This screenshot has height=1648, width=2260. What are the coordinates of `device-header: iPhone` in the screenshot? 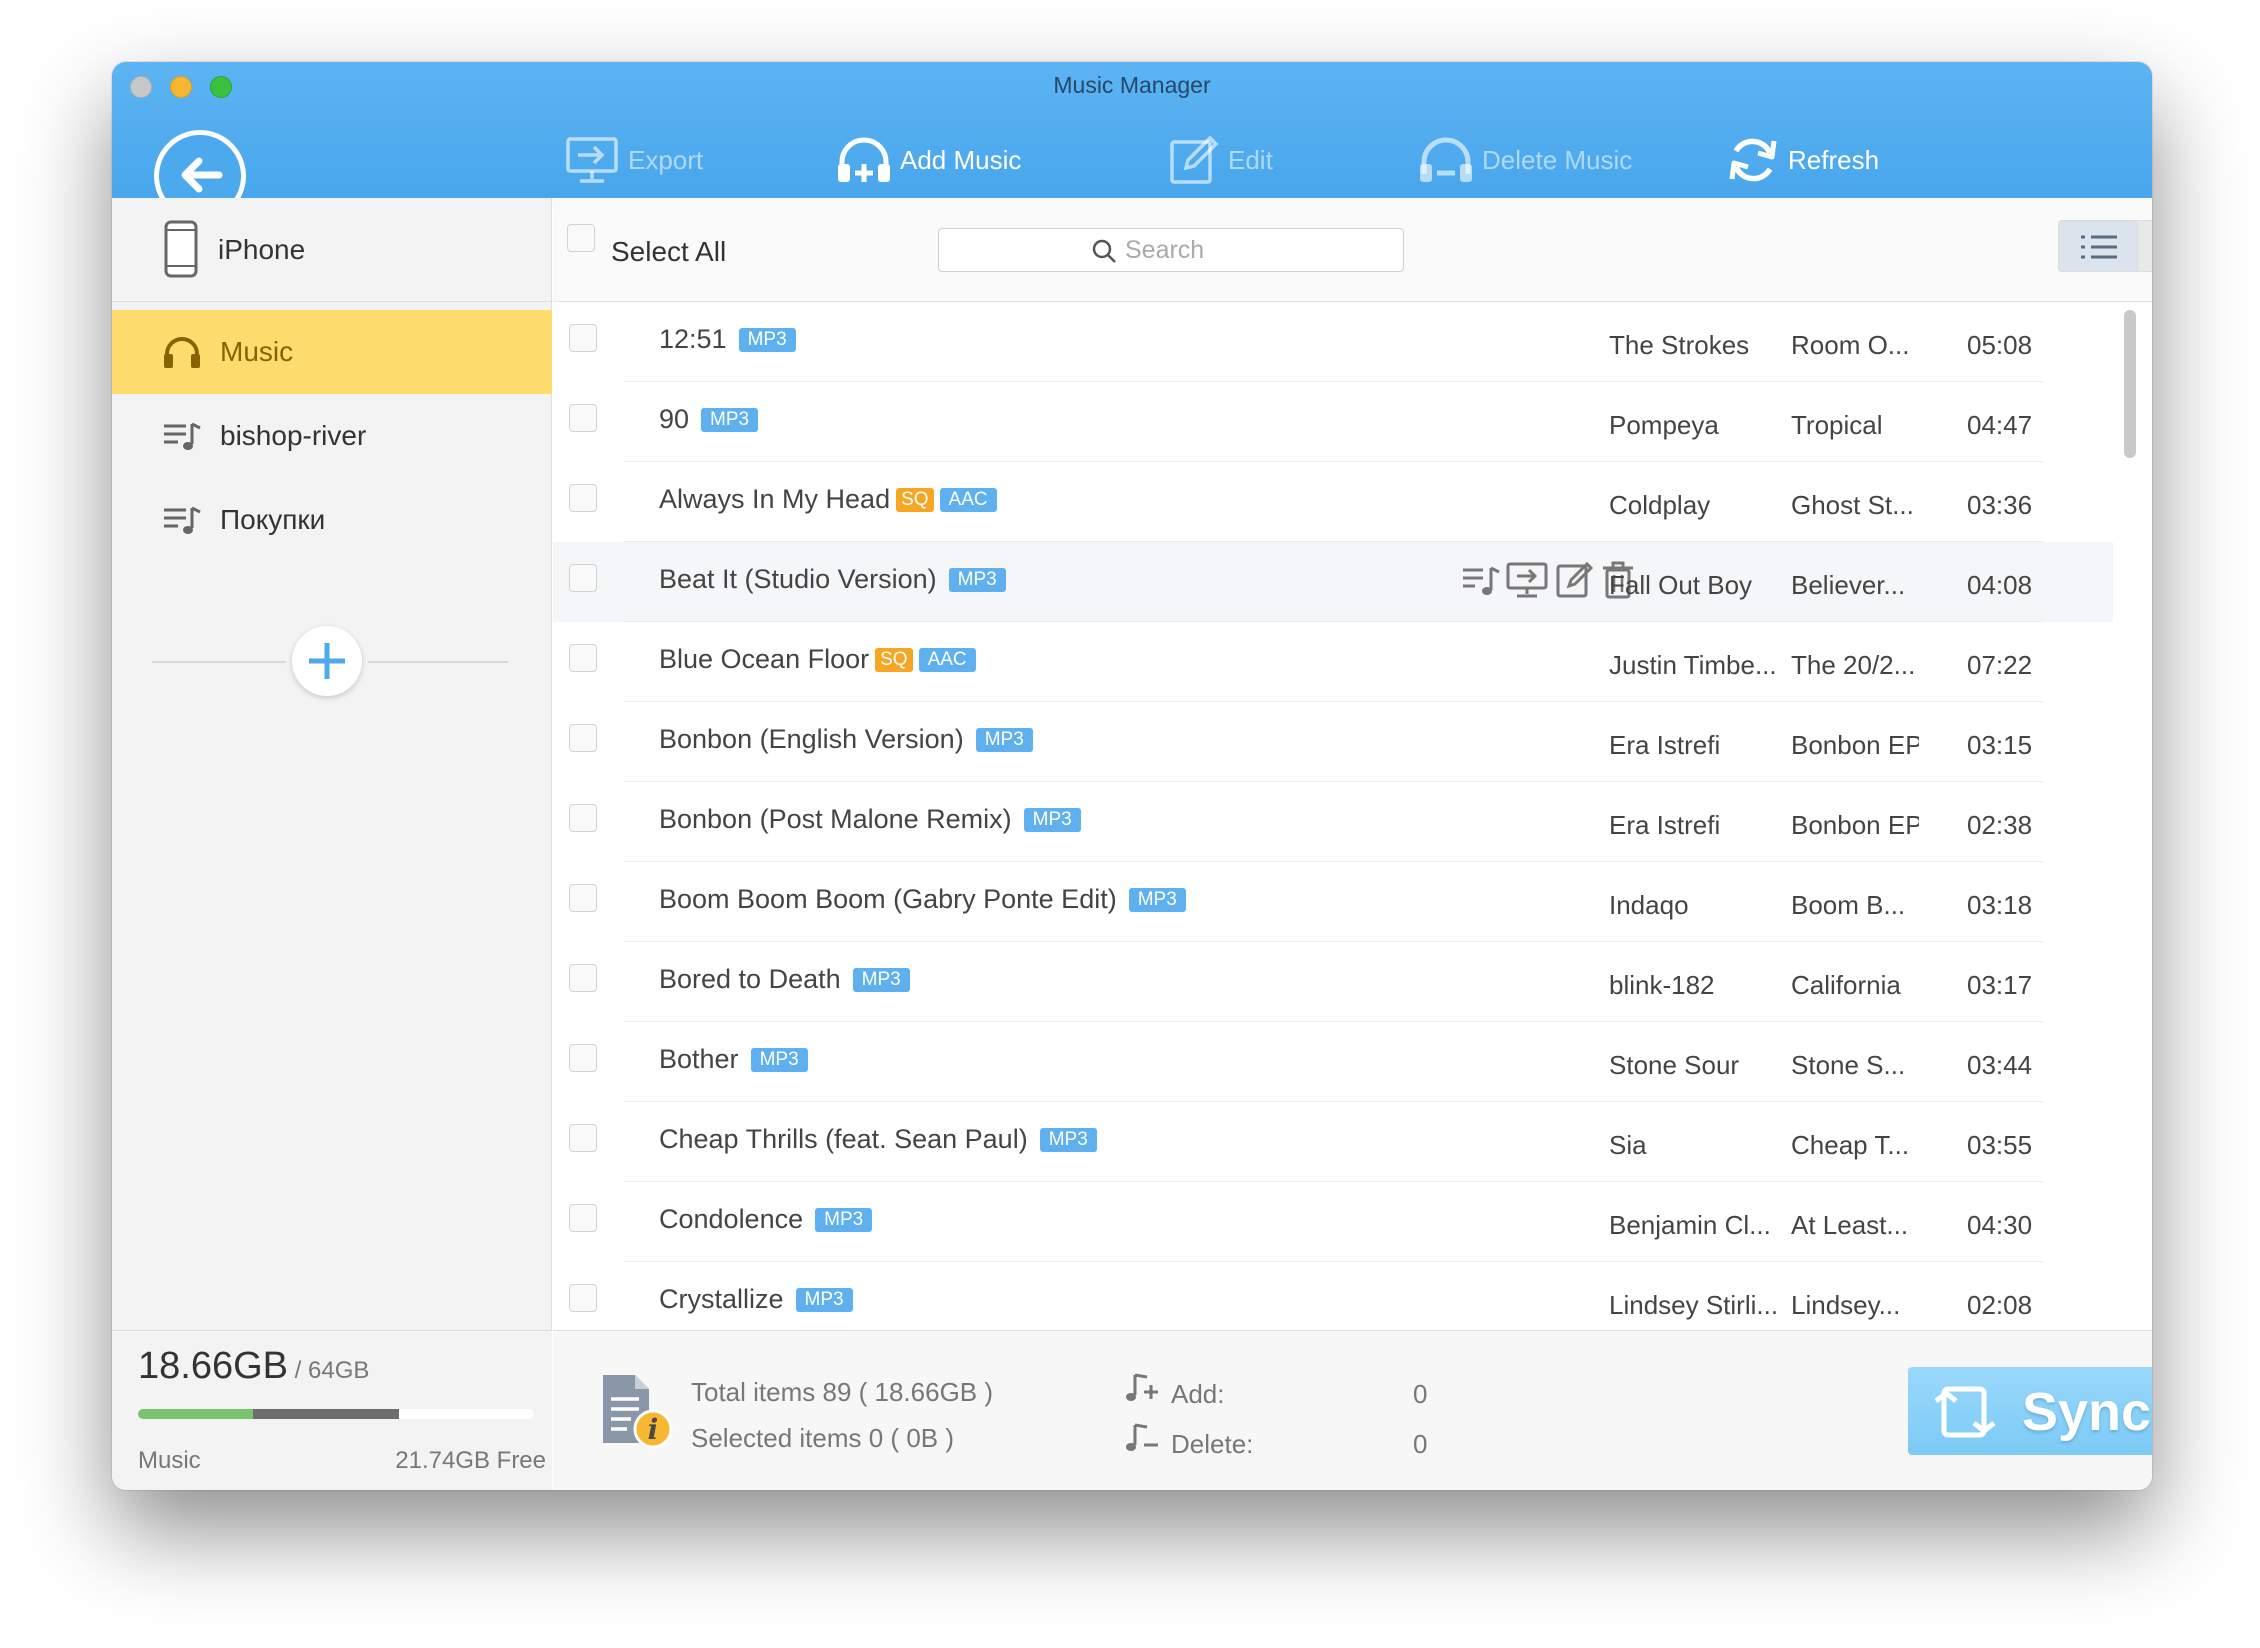 It's located at (332, 250).